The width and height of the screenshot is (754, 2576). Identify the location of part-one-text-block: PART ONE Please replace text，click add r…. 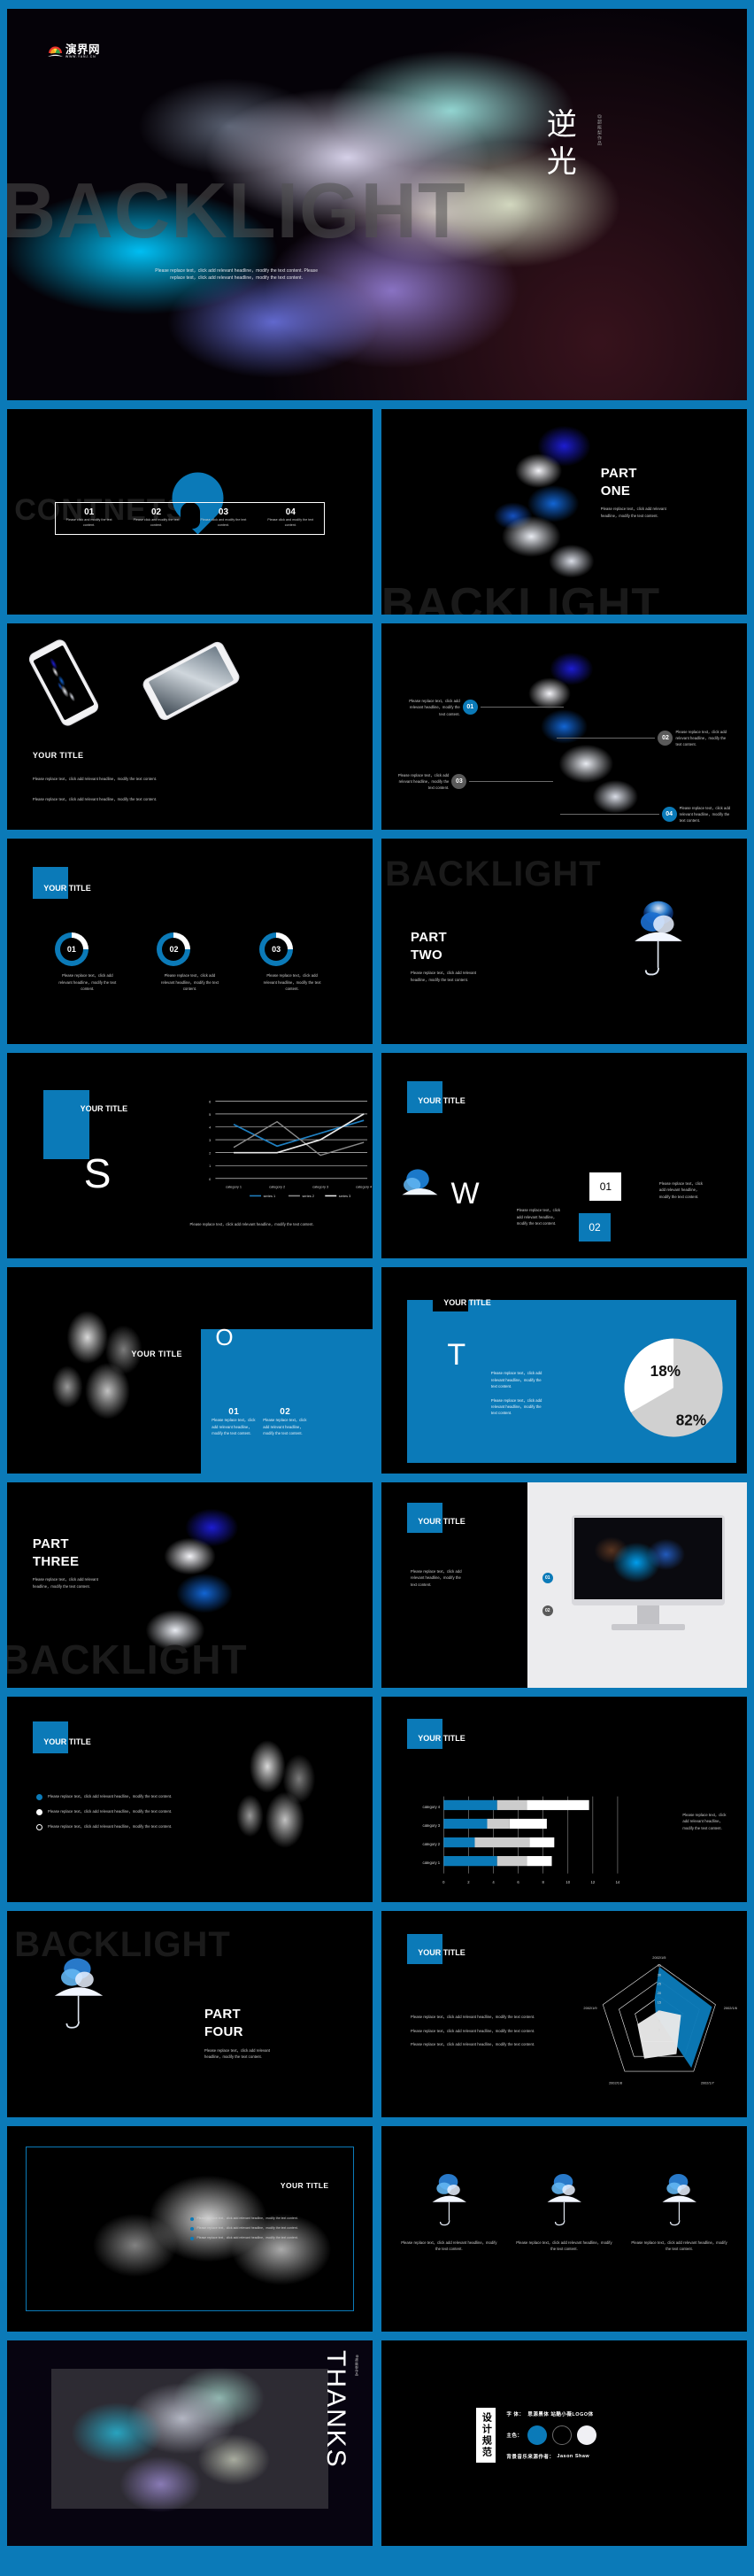
(640, 492).